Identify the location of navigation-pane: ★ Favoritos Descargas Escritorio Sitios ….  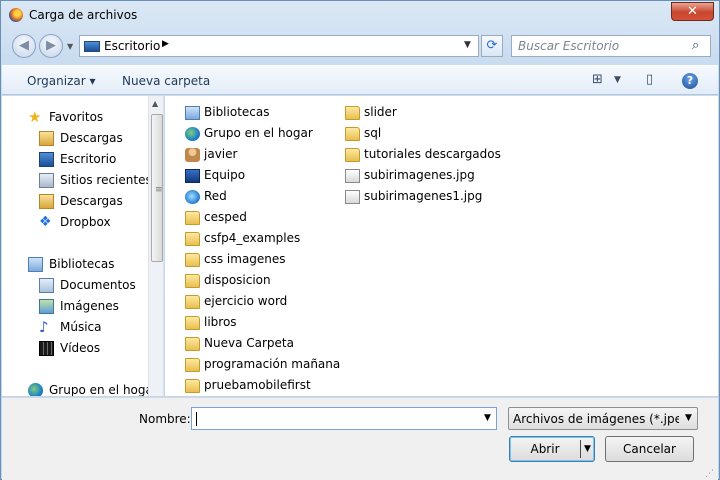
(83, 246).